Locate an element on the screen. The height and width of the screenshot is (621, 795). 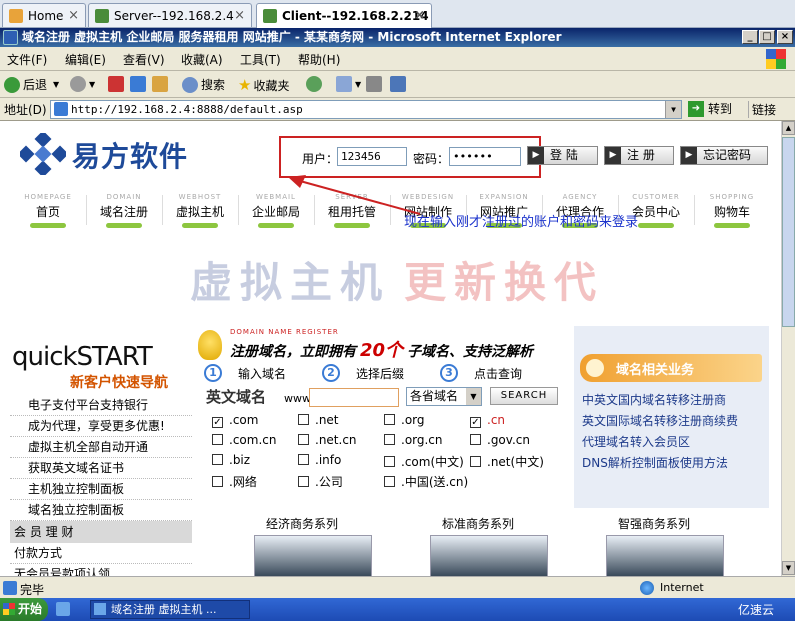
start-button: 开始 is located at coordinates (24, 609).